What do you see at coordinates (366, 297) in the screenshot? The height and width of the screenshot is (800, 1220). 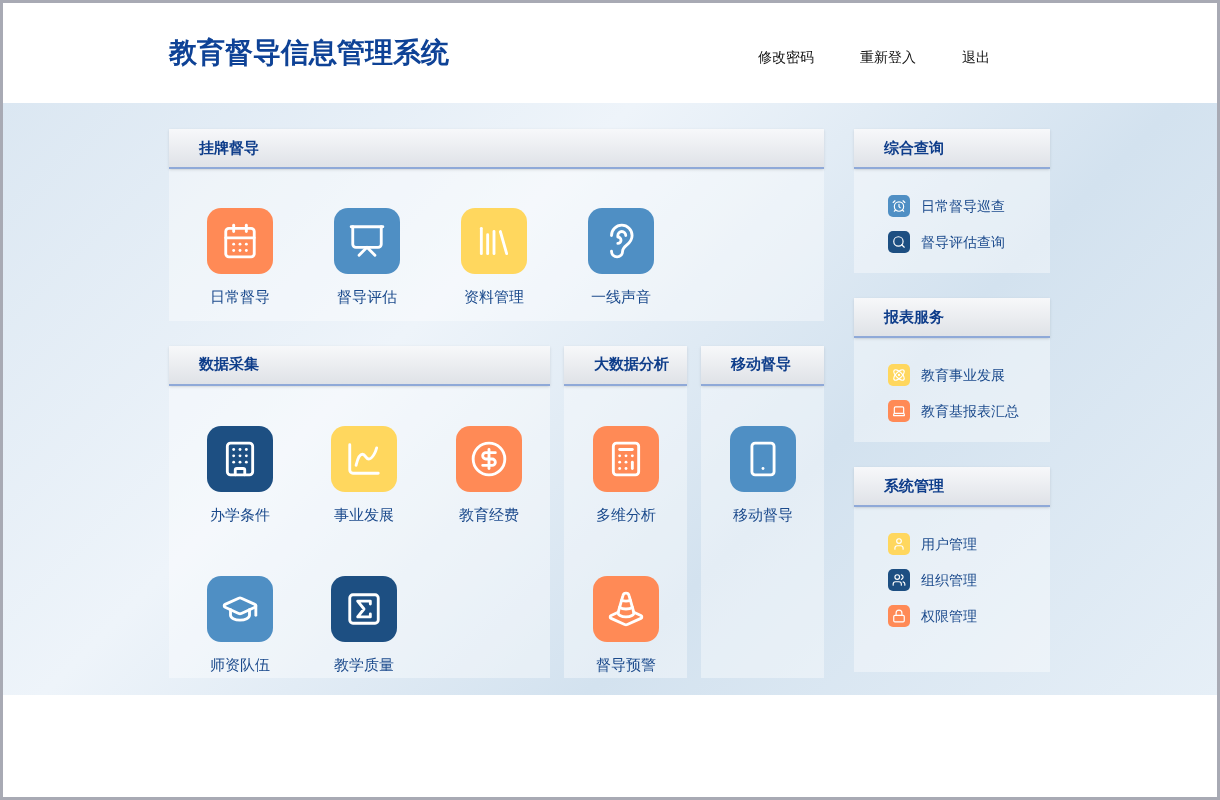 I see `tile-label: 督导评估` at bounding box center [366, 297].